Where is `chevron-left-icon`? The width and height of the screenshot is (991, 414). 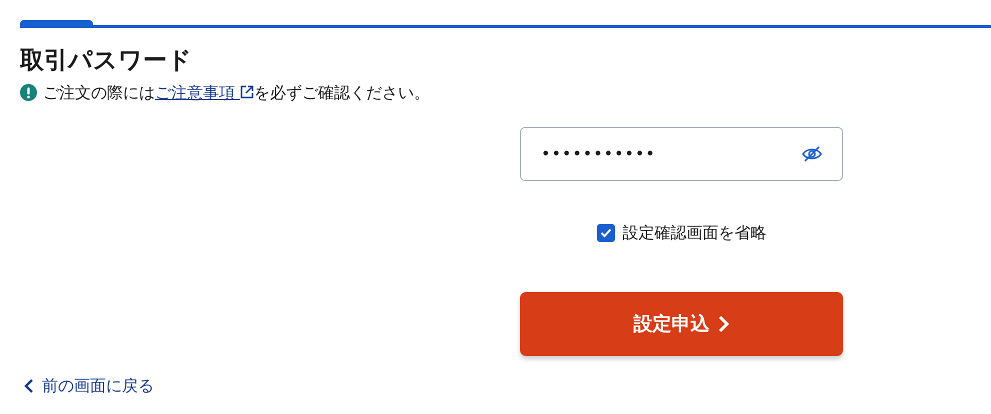
chevron-left-icon is located at coordinates (29, 386).